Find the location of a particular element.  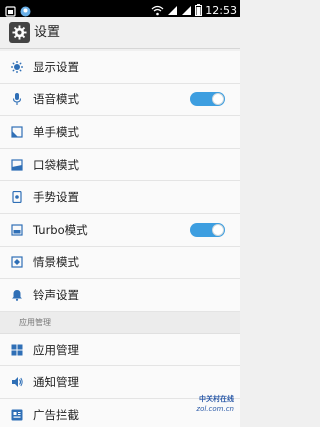

setting-label: 应用管理 is located at coordinates (56, 349).